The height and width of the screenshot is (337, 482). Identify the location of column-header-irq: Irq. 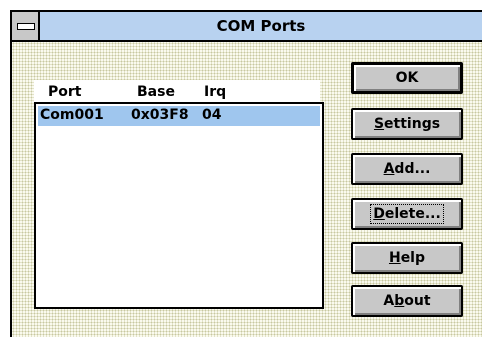
(215, 92).